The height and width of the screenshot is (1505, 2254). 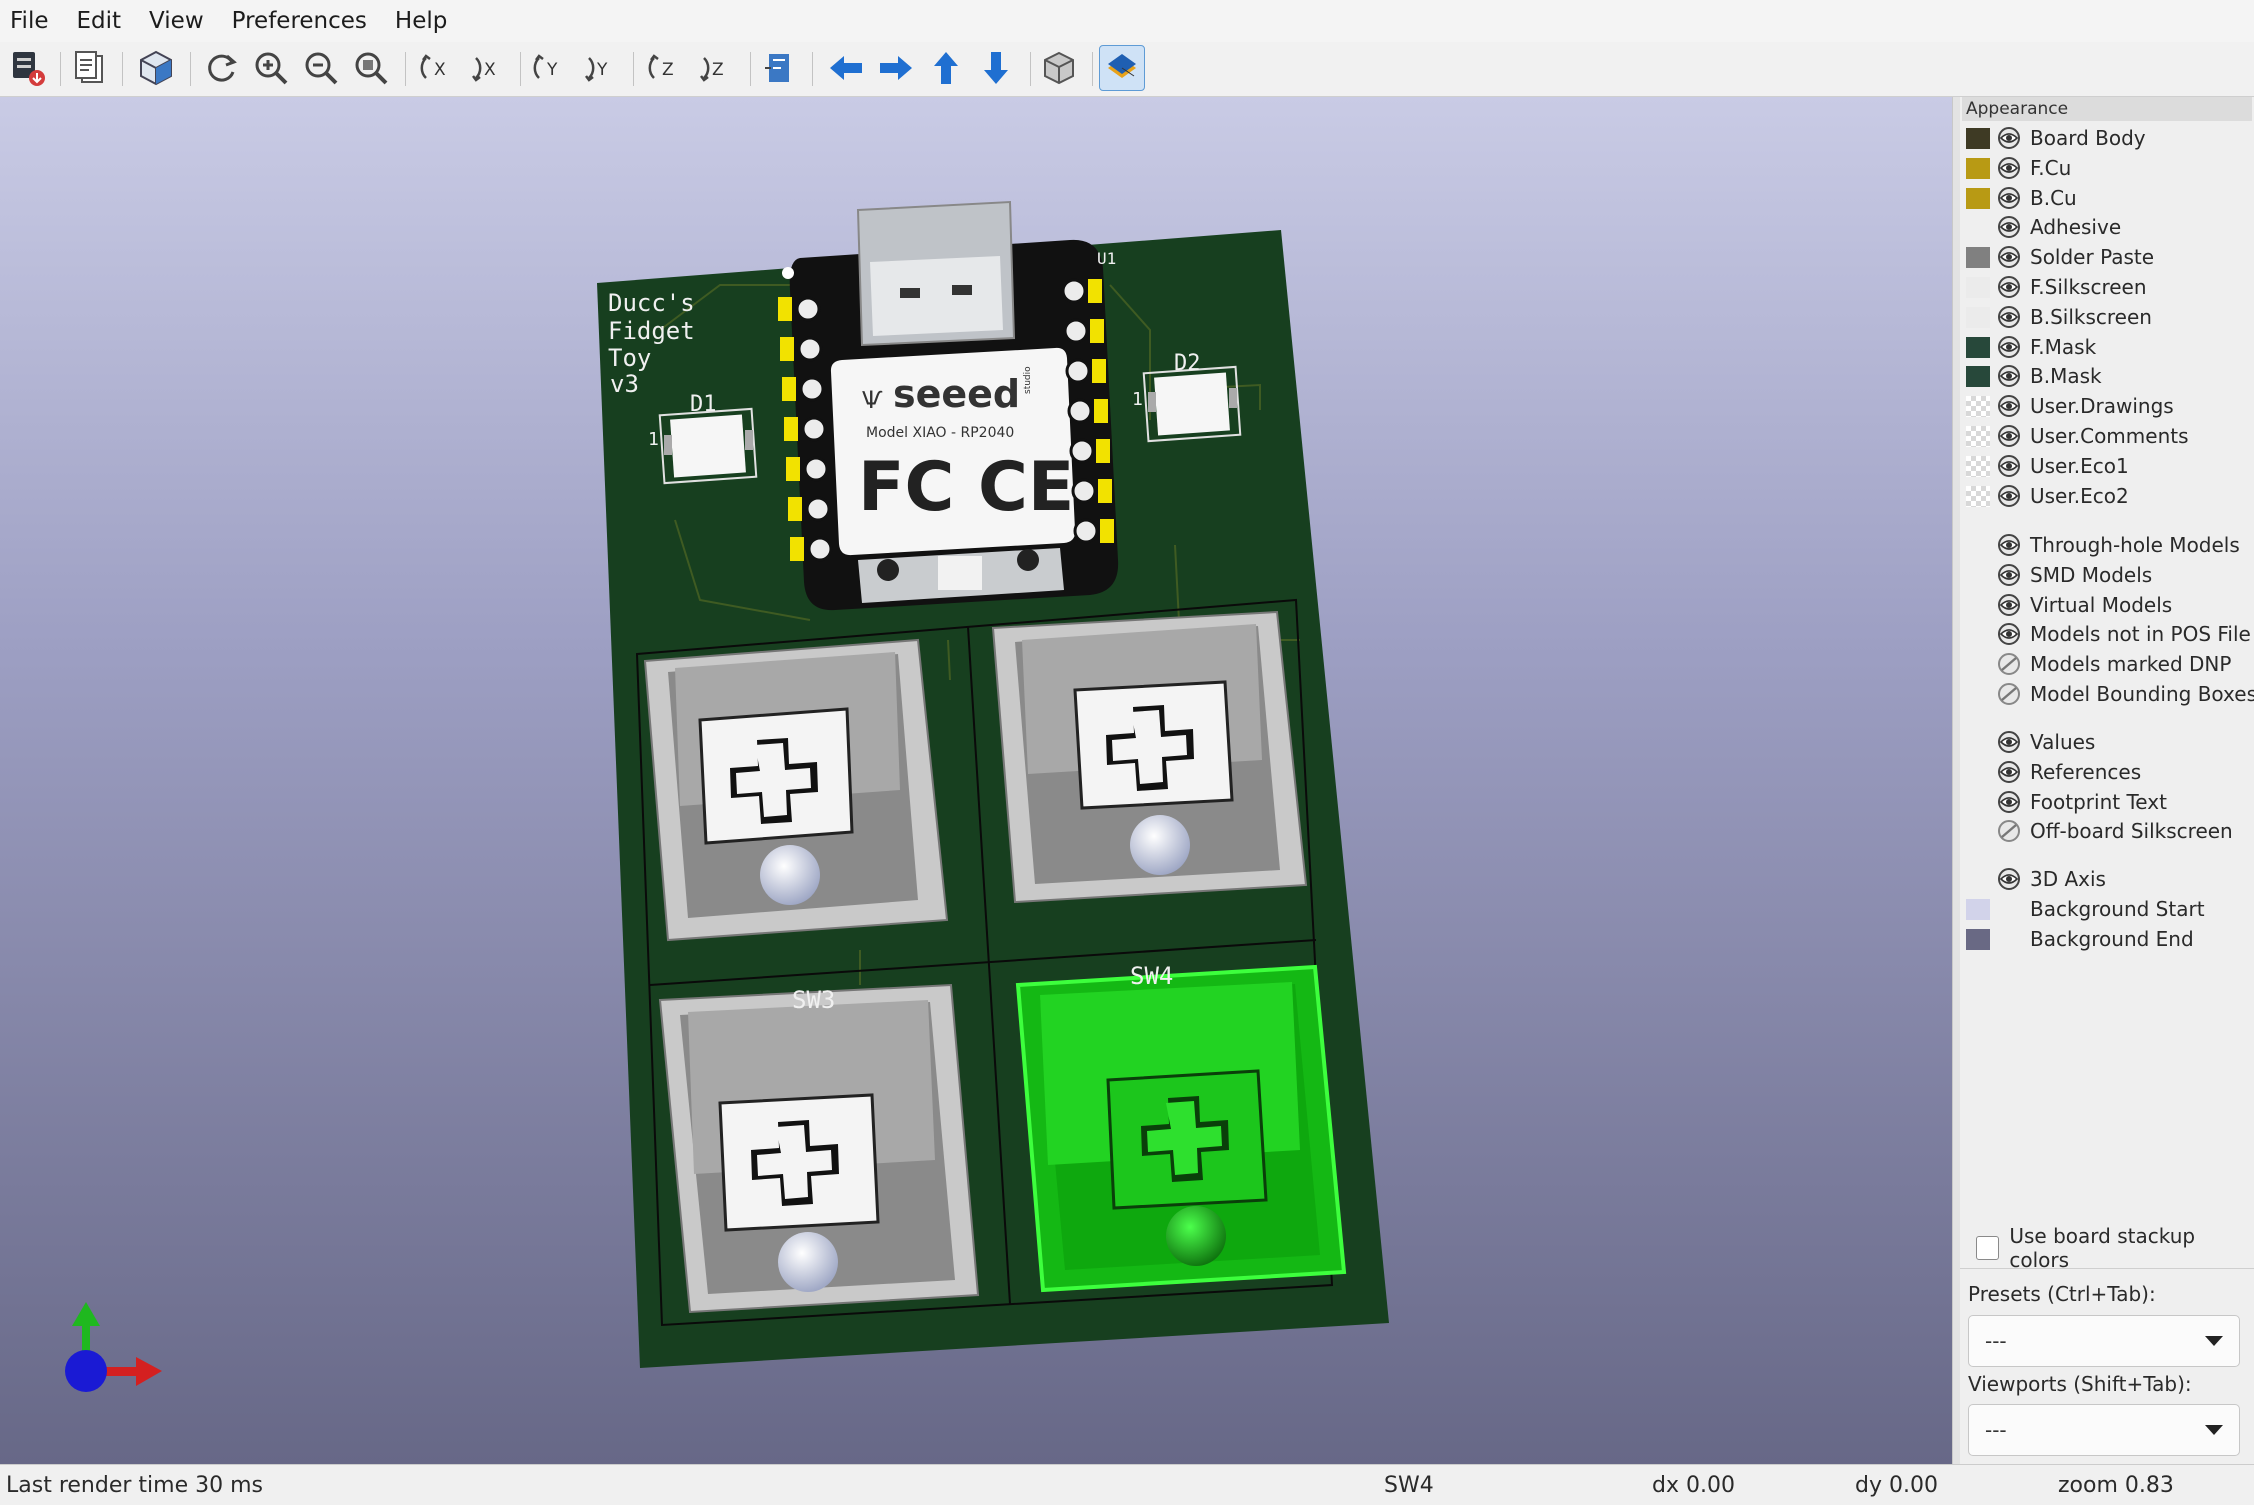 I want to click on zoom-out-button, so click(x=321, y=68).